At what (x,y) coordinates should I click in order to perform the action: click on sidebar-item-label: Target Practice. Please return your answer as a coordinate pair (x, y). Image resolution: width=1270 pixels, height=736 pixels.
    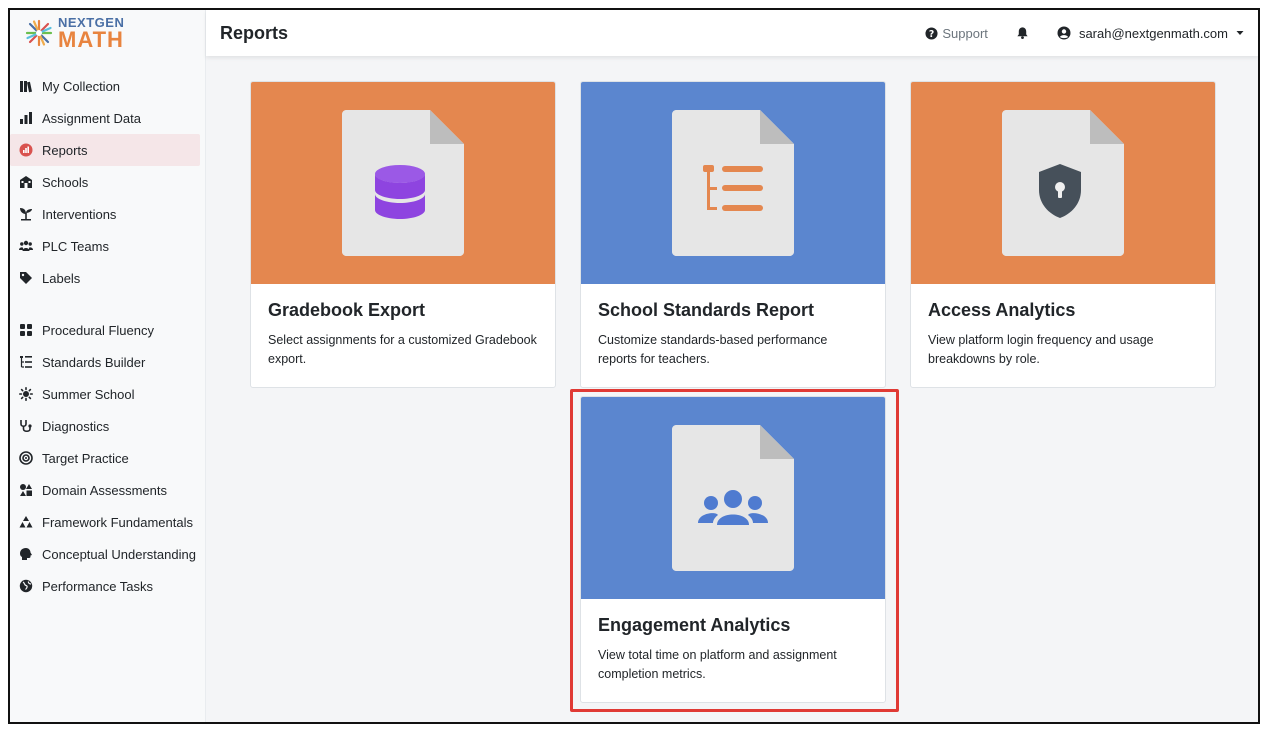
    Looking at the image, I should click on (85, 458).